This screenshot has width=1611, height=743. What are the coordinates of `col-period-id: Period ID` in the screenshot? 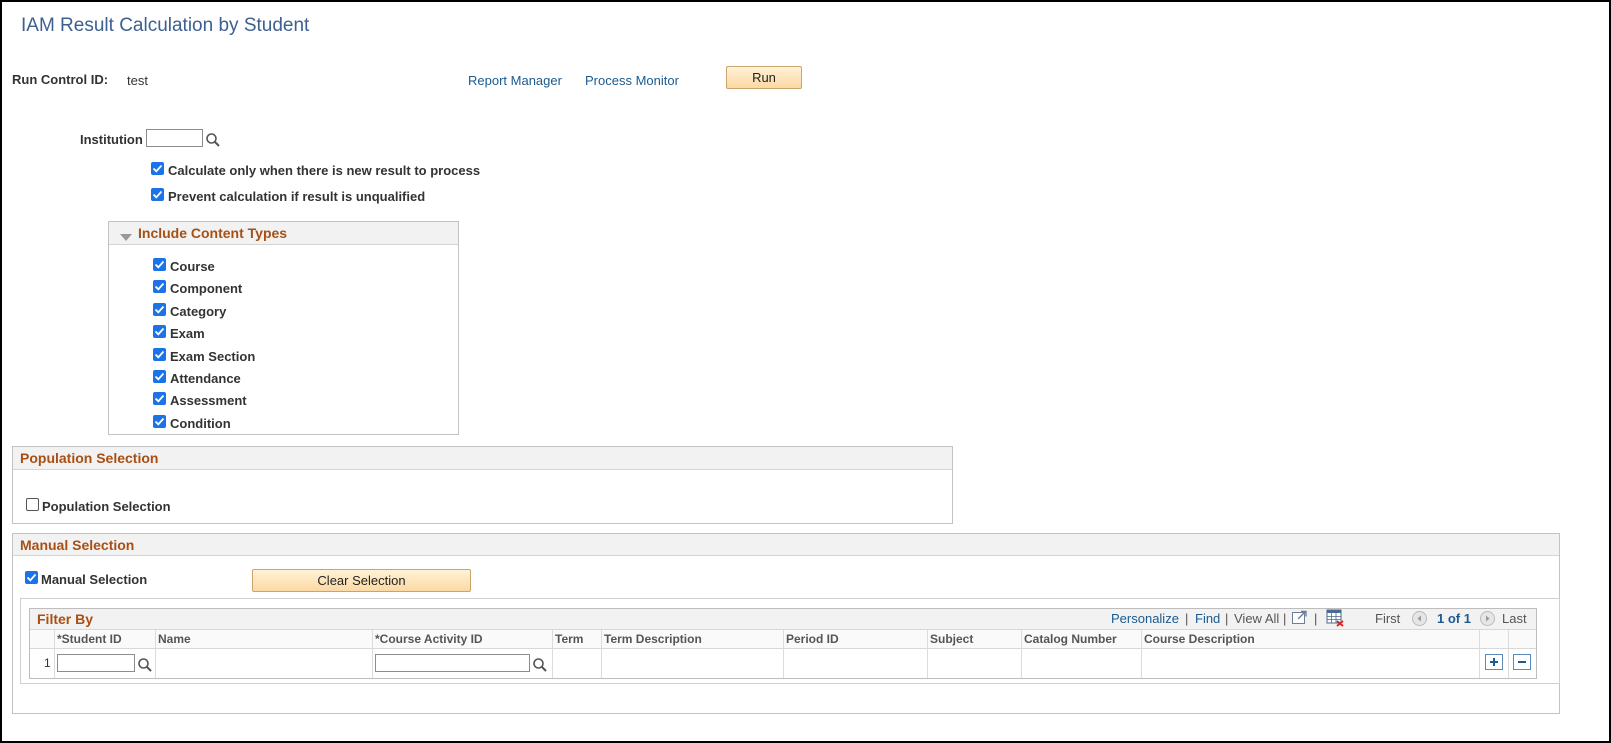 It's located at (812, 639).